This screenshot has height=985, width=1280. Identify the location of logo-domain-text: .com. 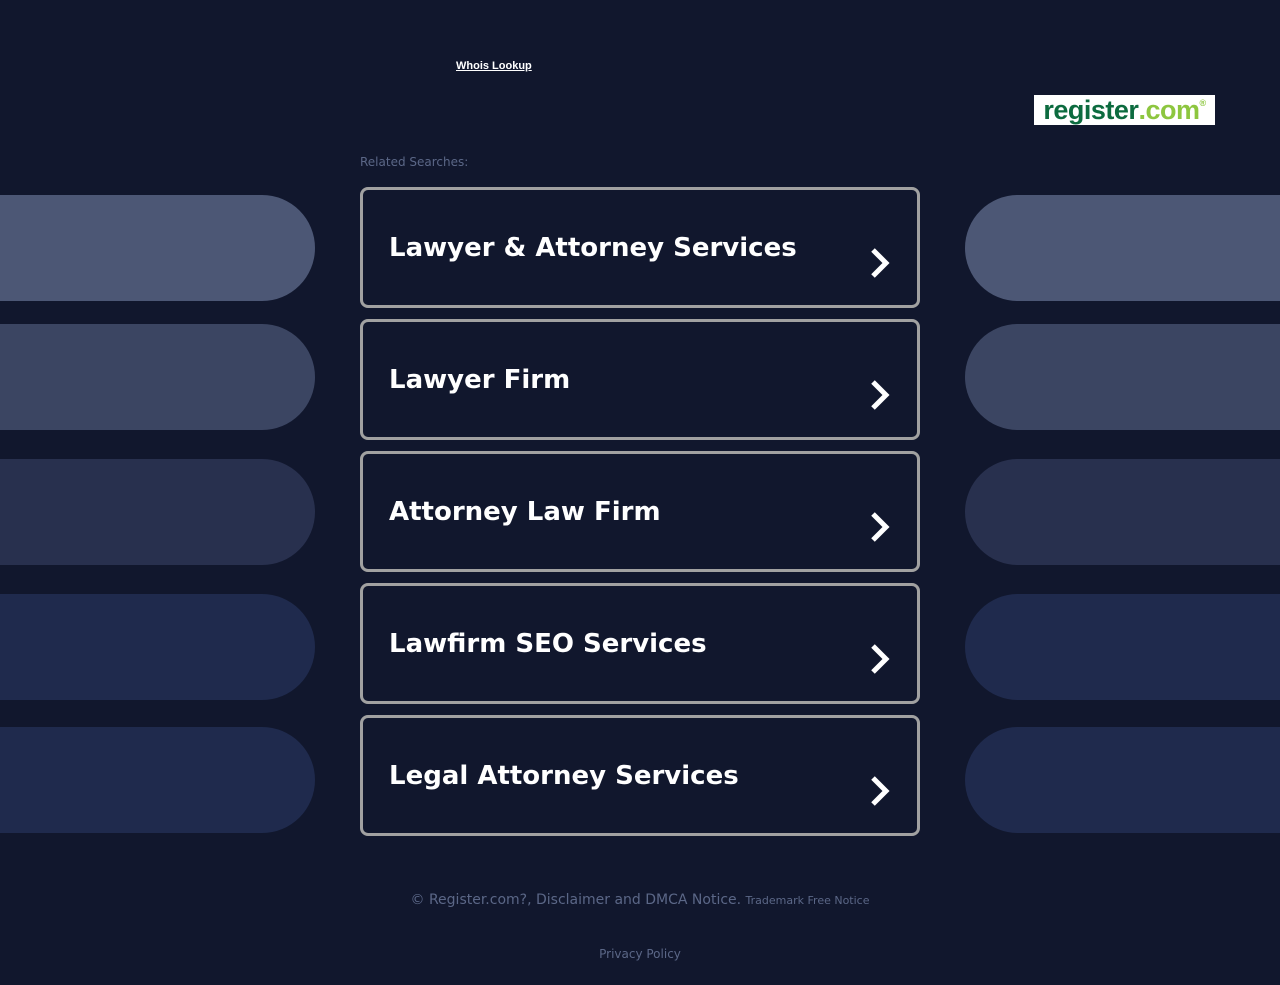
(1169, 110).